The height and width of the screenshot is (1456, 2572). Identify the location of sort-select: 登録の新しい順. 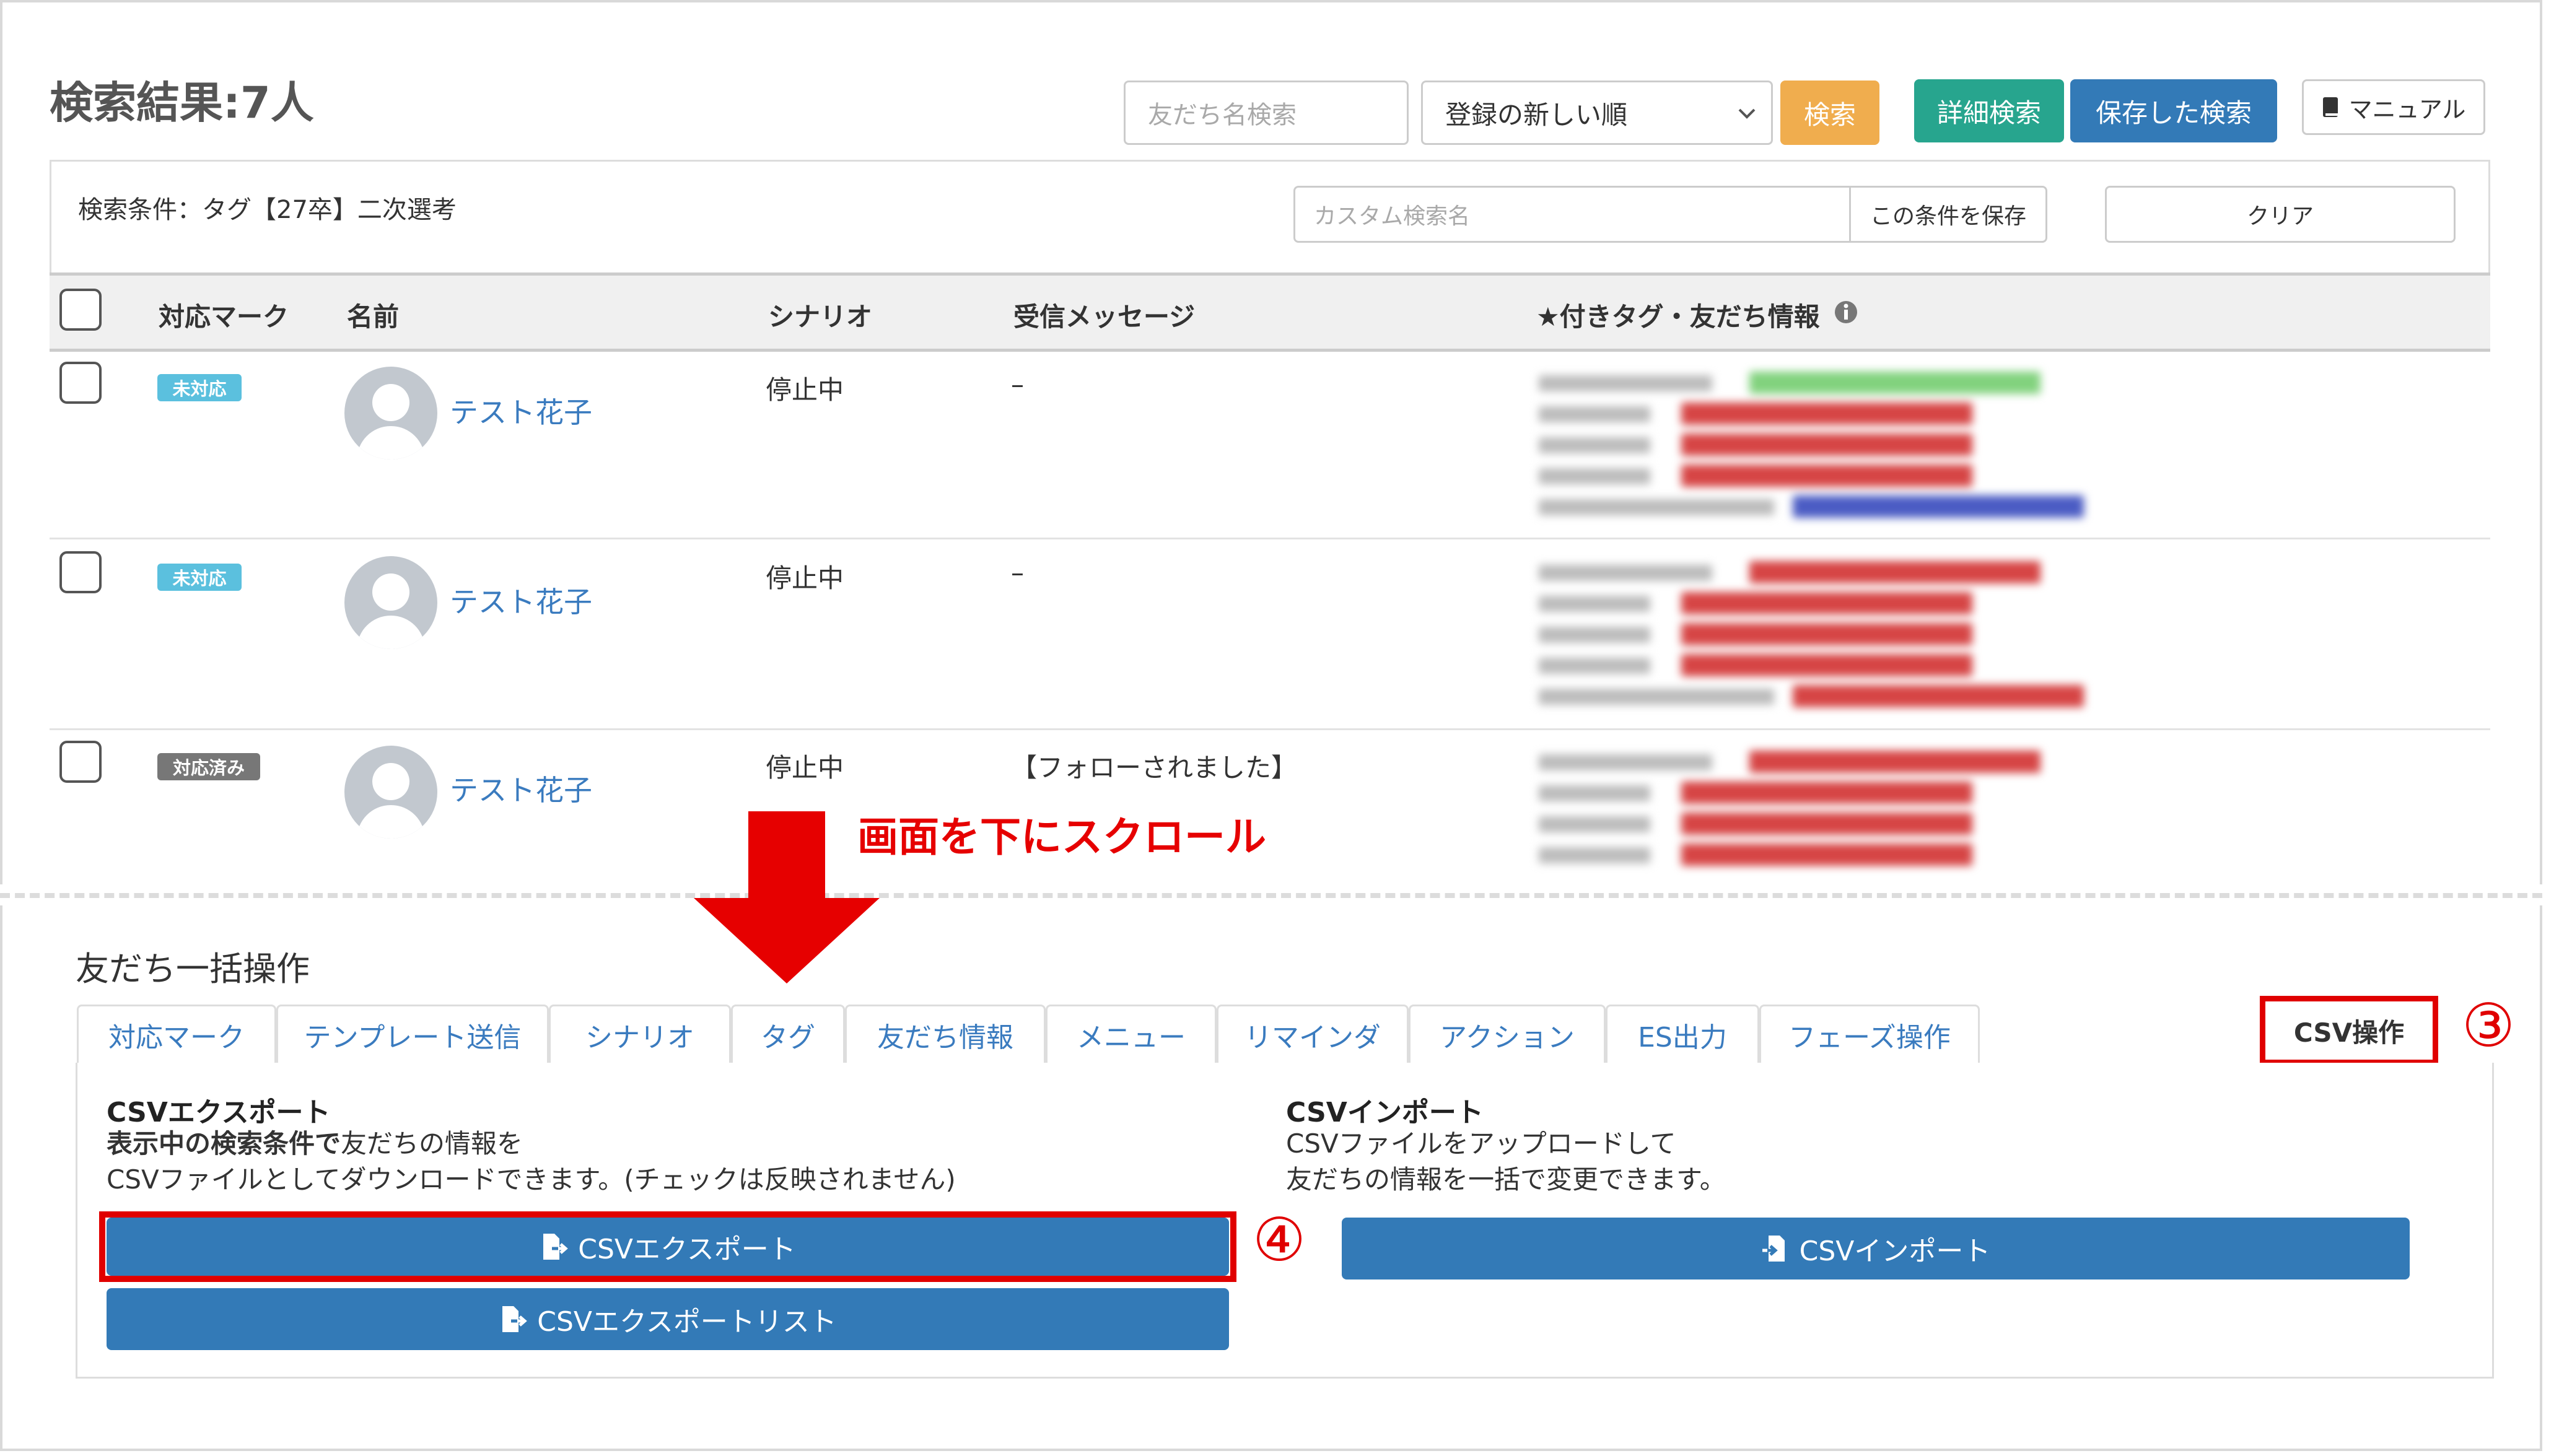
(1597, 113).